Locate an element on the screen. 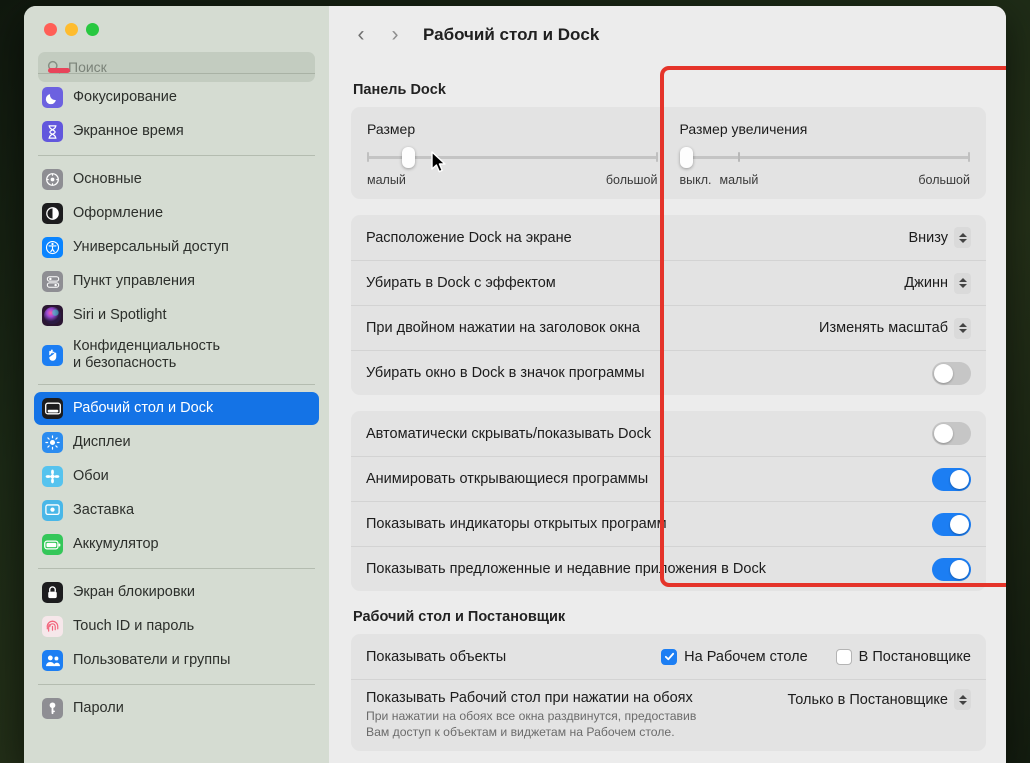 The width and height of the screenshot is (1030, 763). dock-size-slider-group: Размер малый большой is located at coordinates (512, 154).